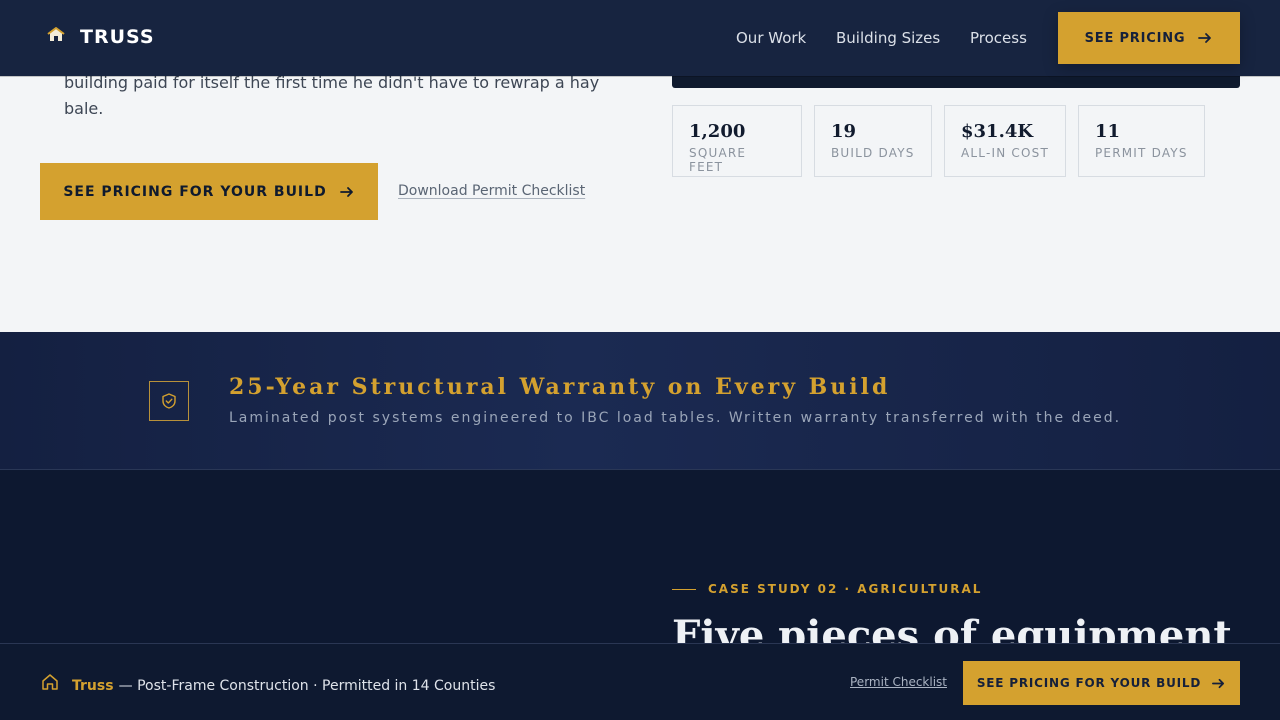 This screenshot has height=720, width=1280. What do you see at coordinates (873, 153) in the screenshot?
I see `stat-label: BUILD DAYS` at bounding box center [873, 153].